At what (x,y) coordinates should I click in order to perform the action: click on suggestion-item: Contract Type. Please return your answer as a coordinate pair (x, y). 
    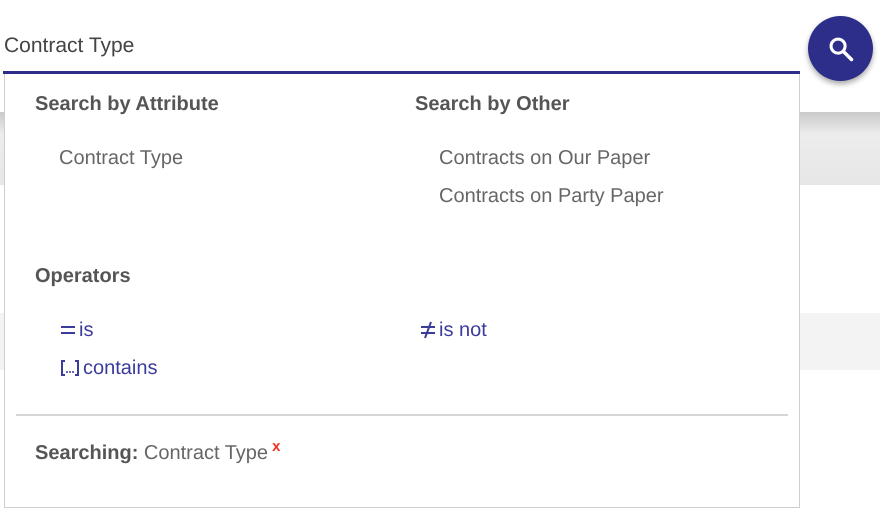
    Looking at the image, I should click on (121, 158).